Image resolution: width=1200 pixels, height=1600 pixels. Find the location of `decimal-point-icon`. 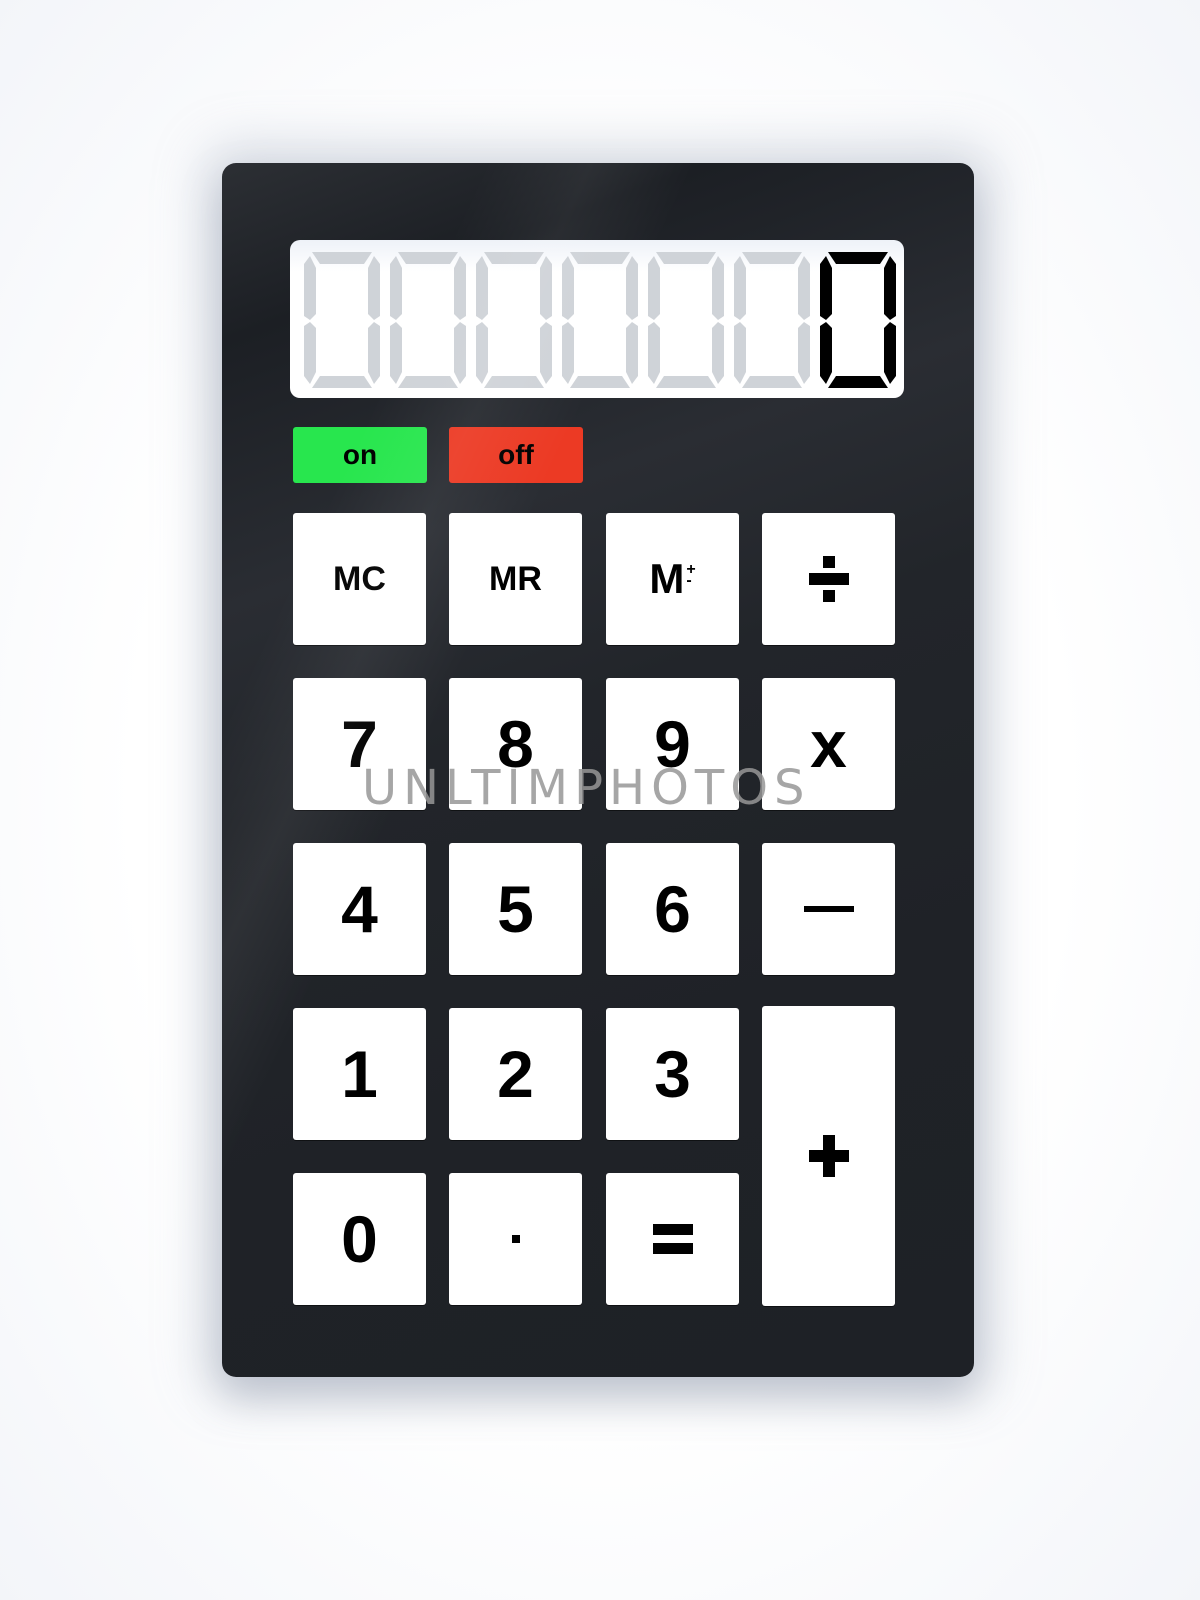

decimal-point-icon is located at coordinates (515, 1239).